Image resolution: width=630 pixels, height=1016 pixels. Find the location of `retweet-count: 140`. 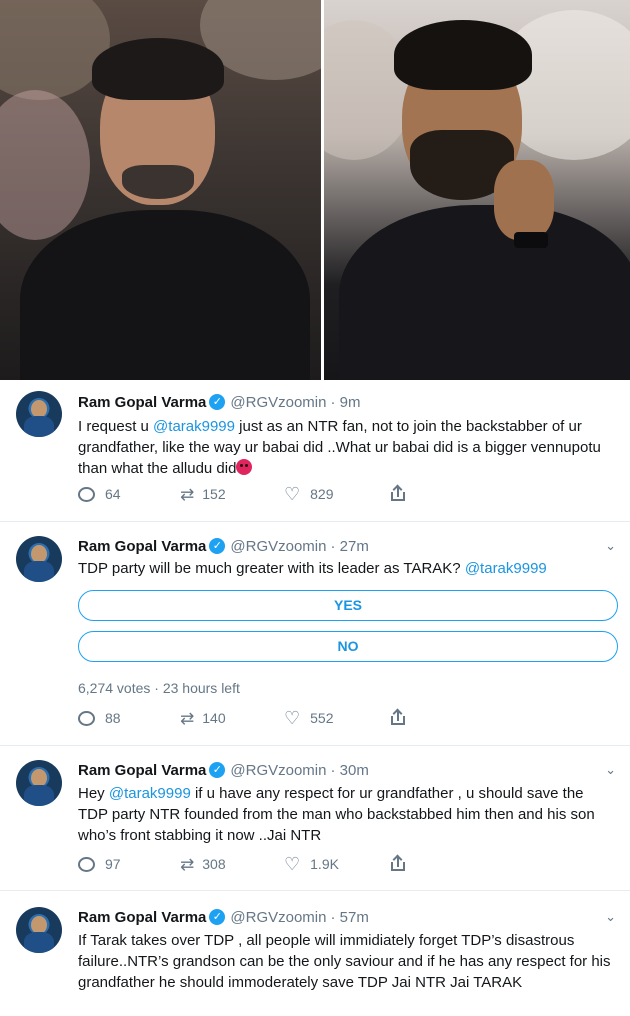

retweet-count: 140 is located at coordinates (214, 718).